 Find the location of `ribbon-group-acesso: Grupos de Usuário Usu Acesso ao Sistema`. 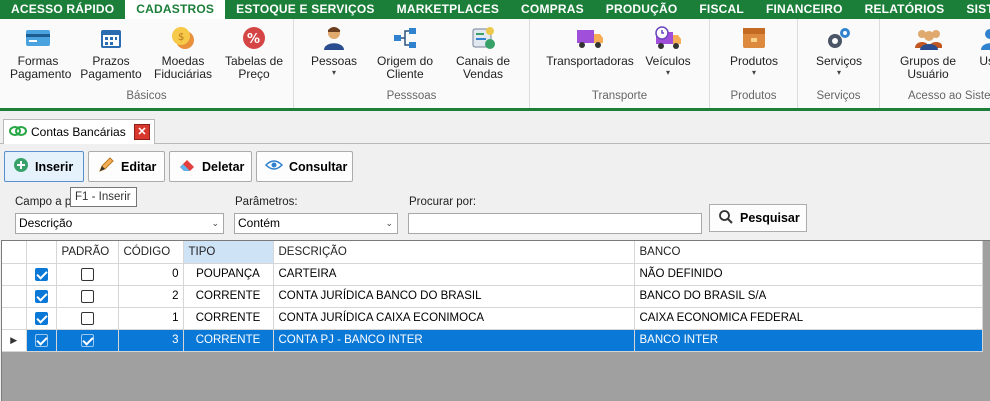

ribbon-group-acesso: Grupos de Usuário Usu Acesso ao Sistema is located at coordinates (935, 63).